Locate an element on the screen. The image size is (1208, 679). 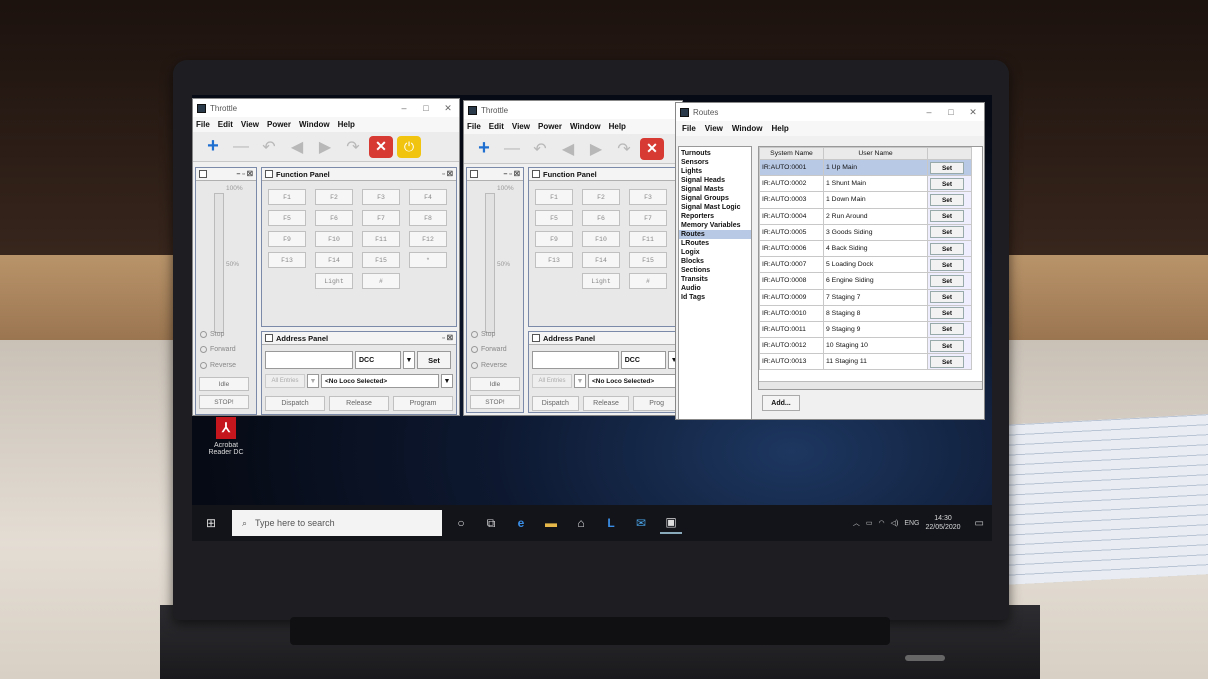
table-row: IR:AUTO:0010 8 Staging 8 Set is located at coordinates (865, 313).